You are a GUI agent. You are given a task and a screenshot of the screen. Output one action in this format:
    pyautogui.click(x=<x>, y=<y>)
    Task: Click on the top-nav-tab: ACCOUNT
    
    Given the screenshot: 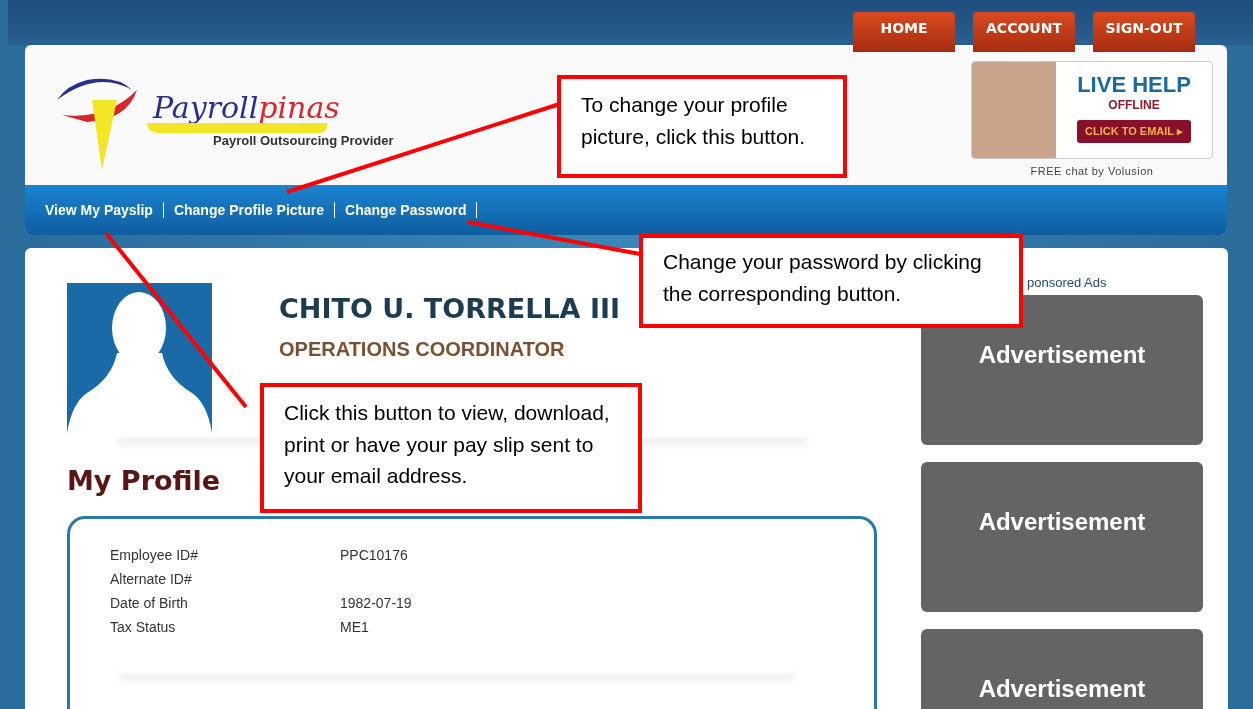 What is the action you would take?
    pyautogui.click(x=1024, y=32)
    